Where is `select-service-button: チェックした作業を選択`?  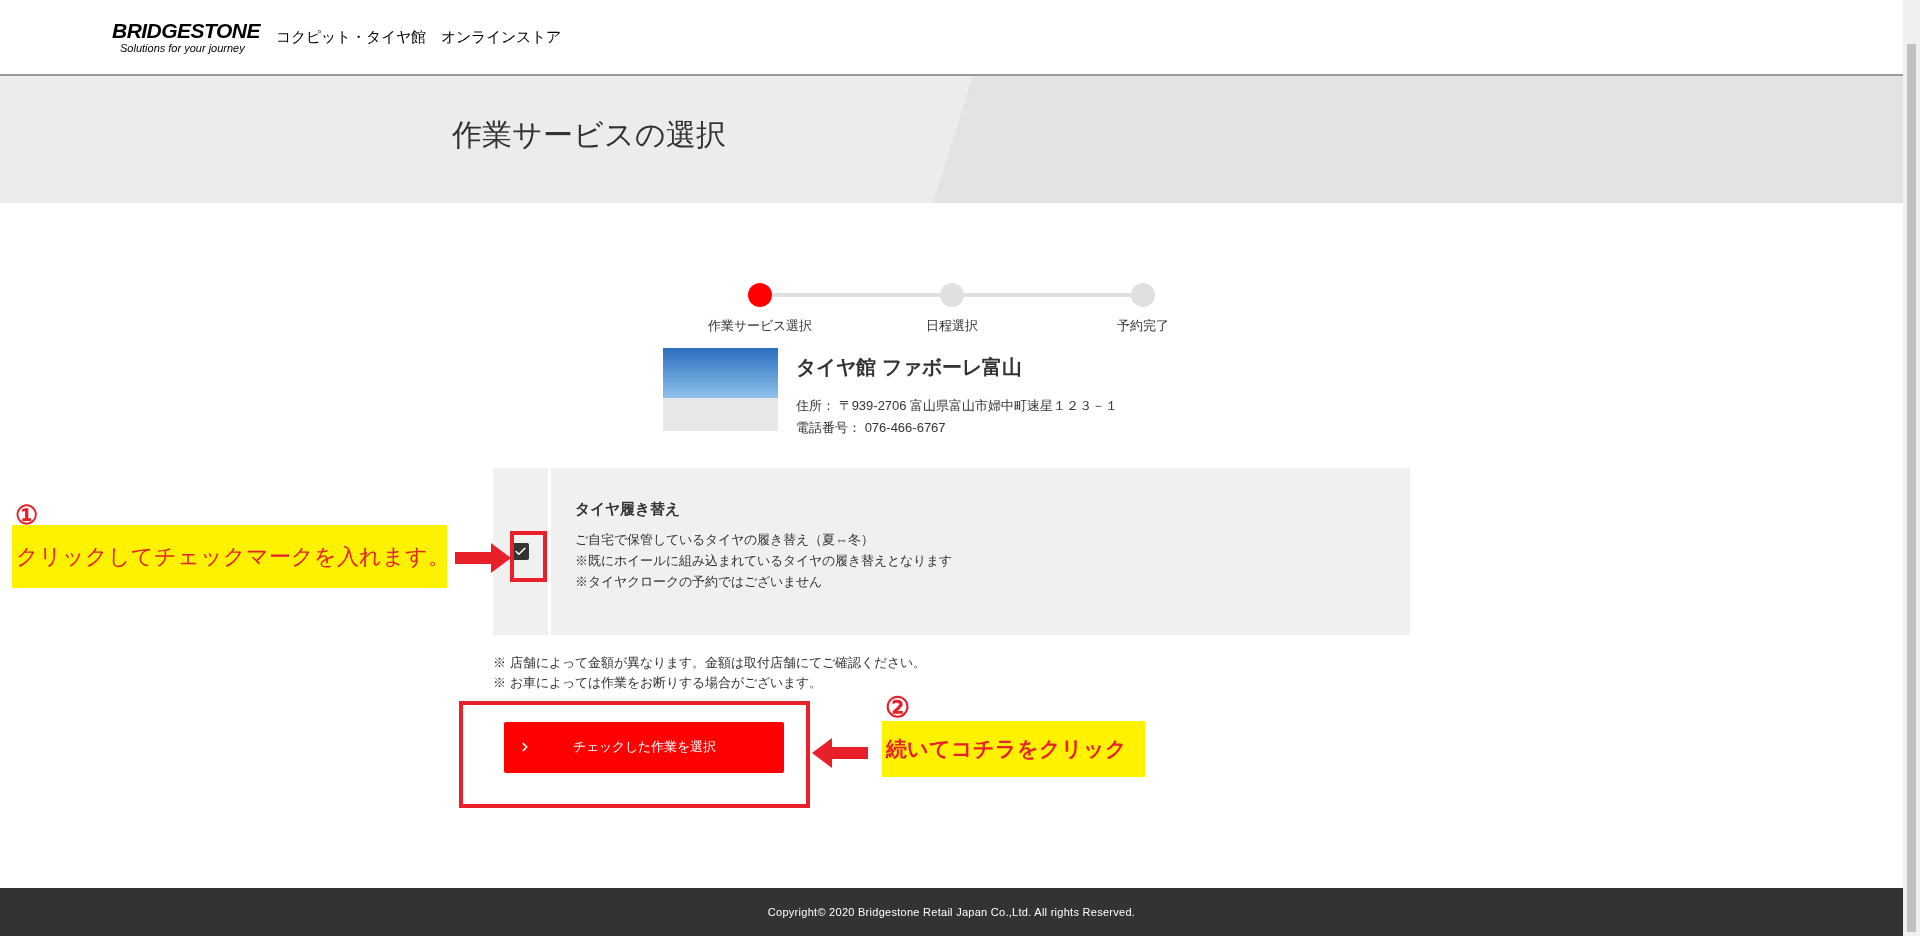 select-service-button: チェックした作業を選択 is located at coordinates (644, 747).